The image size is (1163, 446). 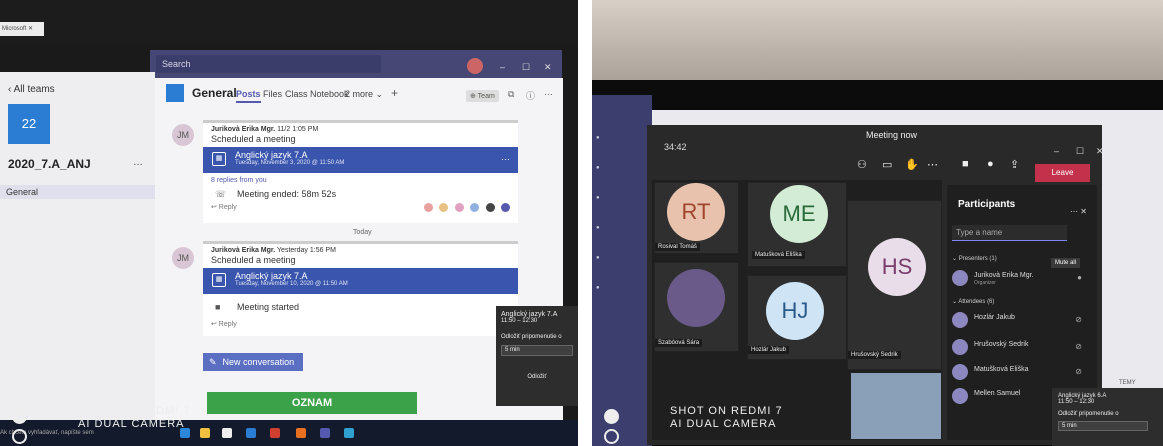 What do you see at coordinates (613, 427) in the screenshot?
I see `watermark-logo` at bounding box center [613, 427].